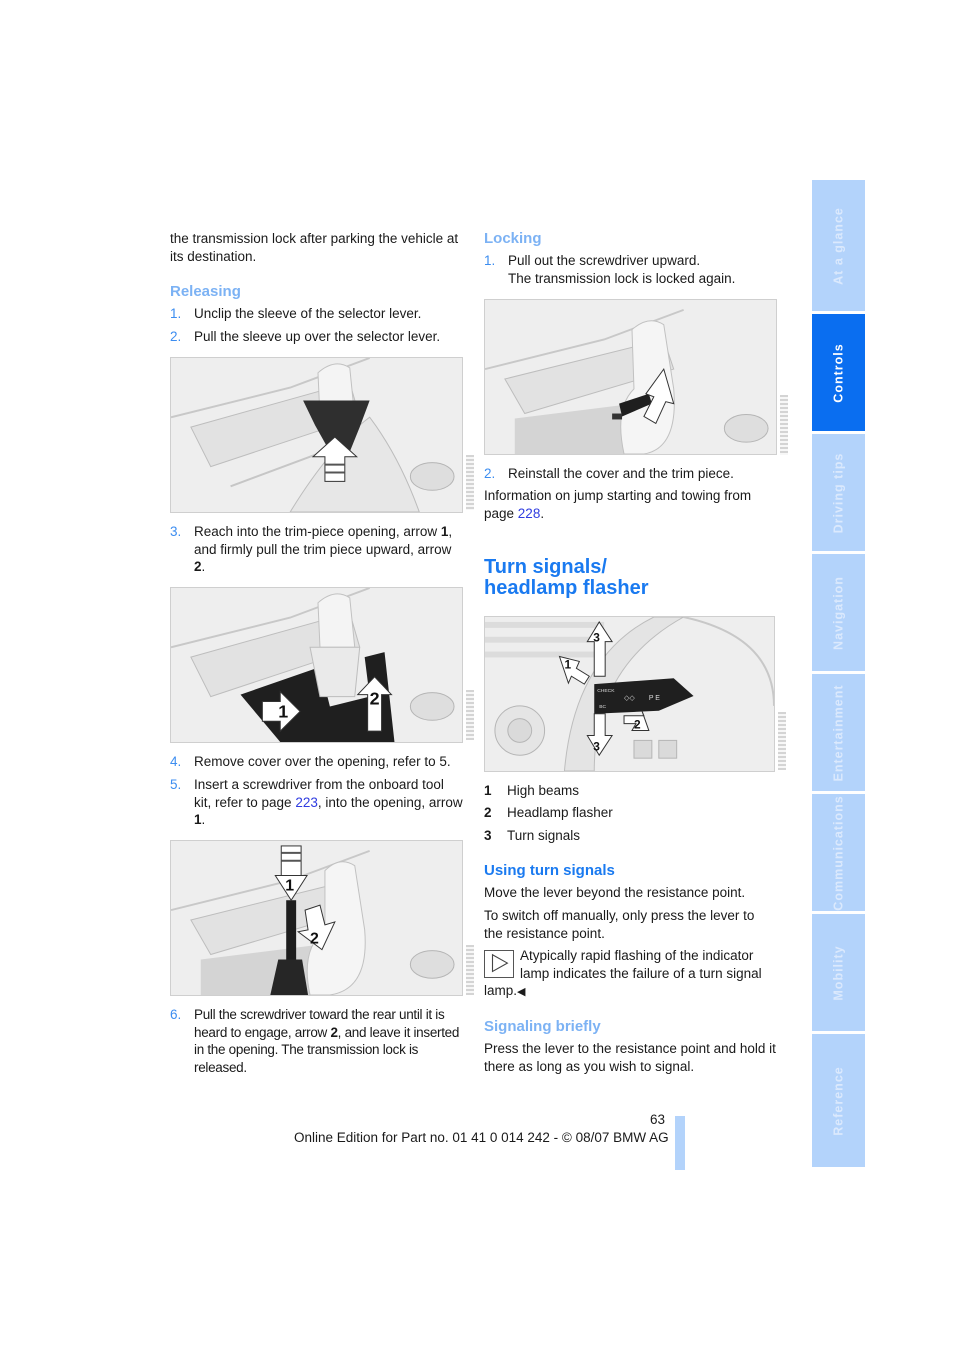 Image resolution: width=954 pixels, height=1350 pixels. What do you see at coordinates (176, 1014) in the screenshot?
I see `step-number: 6.` at bounding box center [176, 1014].